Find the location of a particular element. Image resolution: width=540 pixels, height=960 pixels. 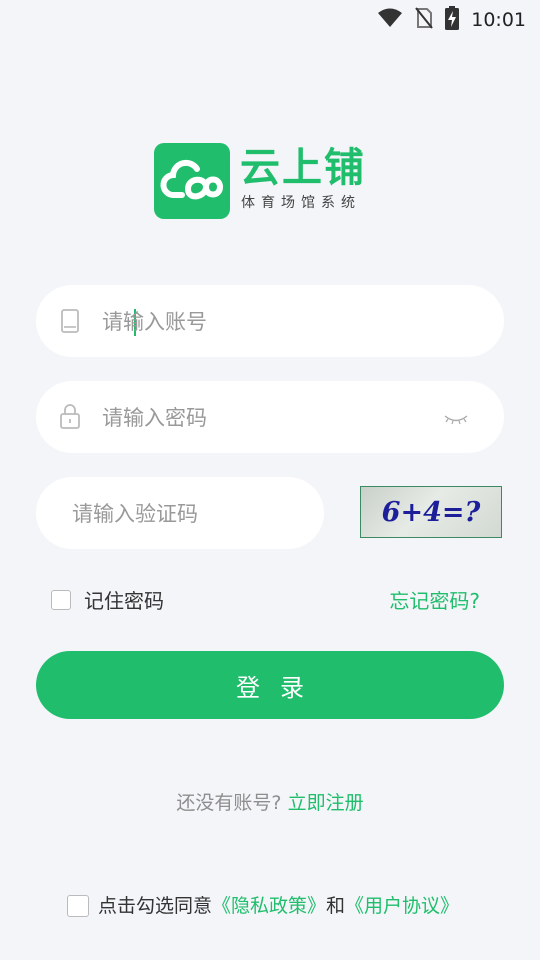

login-button: 登录 is located at coordinates (270, 685).